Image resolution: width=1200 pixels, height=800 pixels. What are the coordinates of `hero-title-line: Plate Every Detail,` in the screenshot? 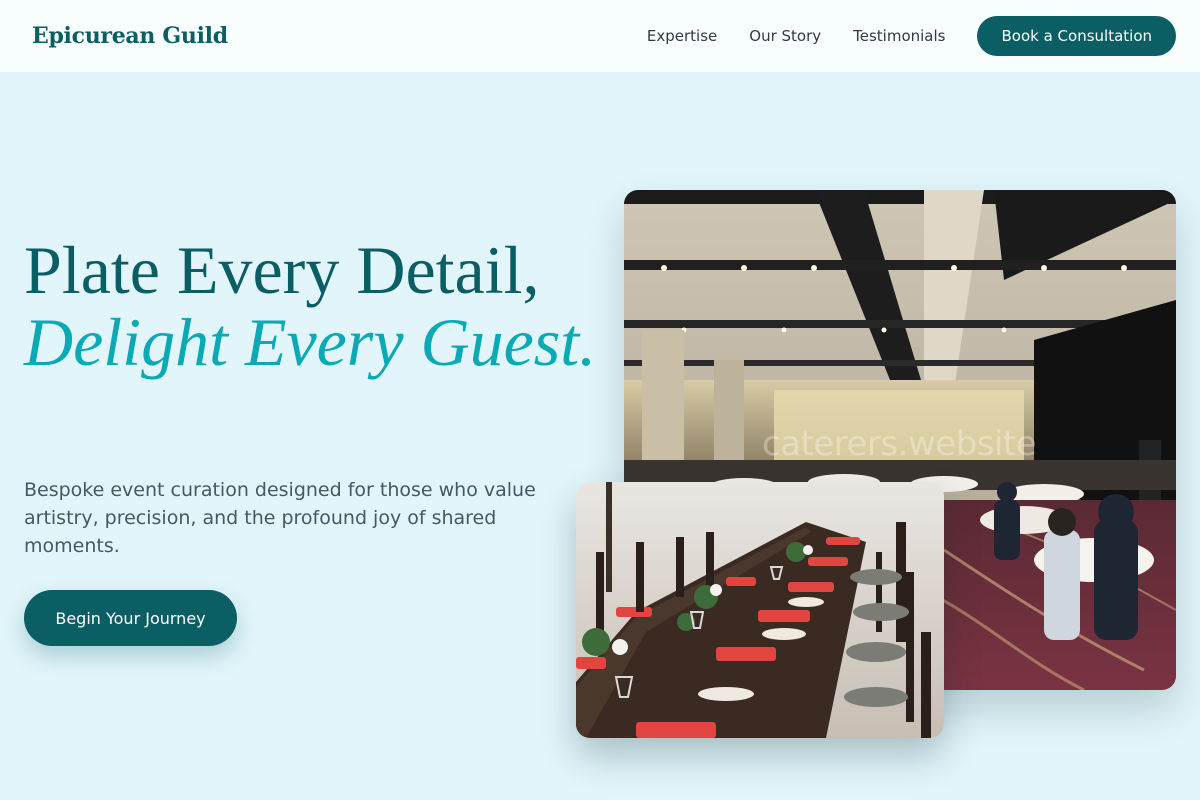 It's located at (282, 270).